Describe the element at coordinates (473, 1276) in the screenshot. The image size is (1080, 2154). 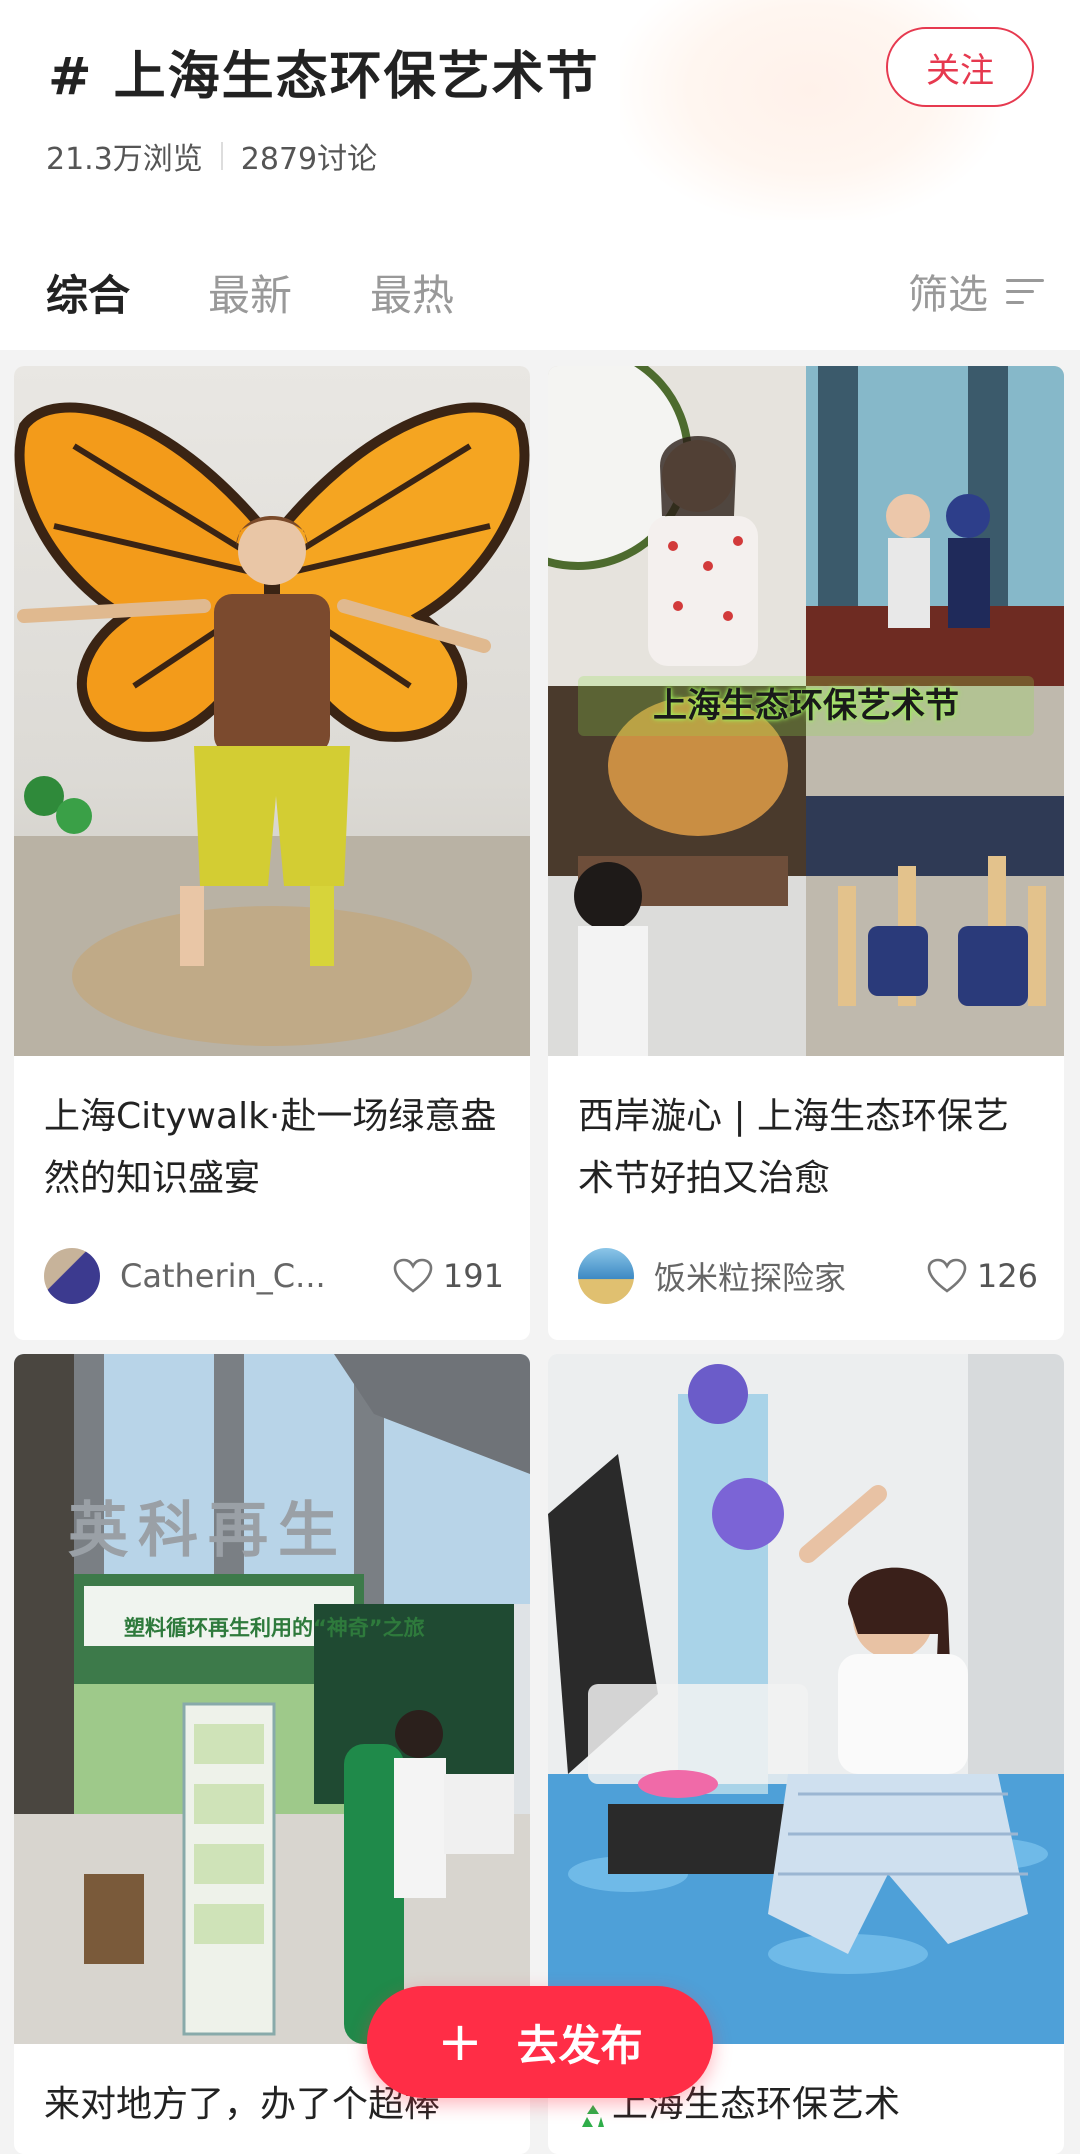
I see `like-count: 191` at that location.